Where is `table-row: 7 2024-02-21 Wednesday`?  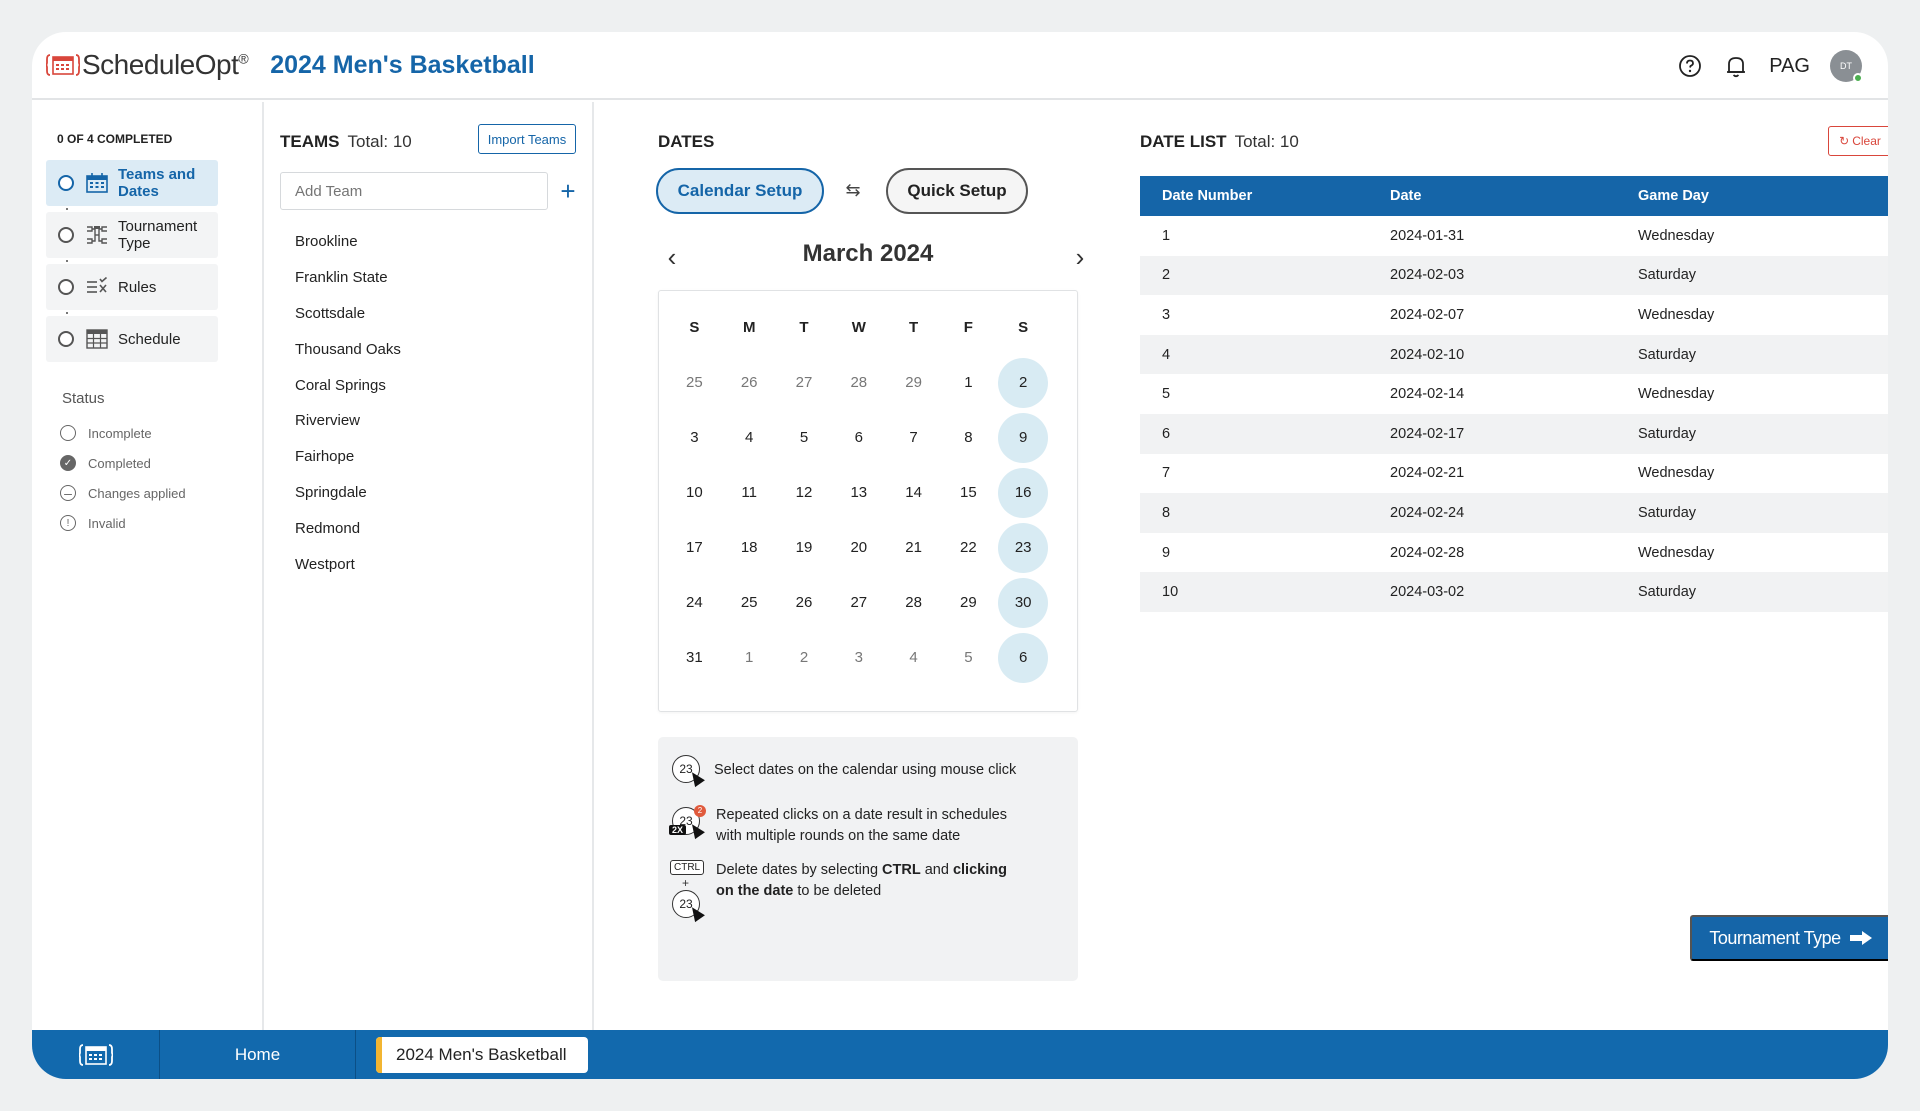
table-row: 7 2024-02-21 Wednesday is located at coordinates (1514, 474).